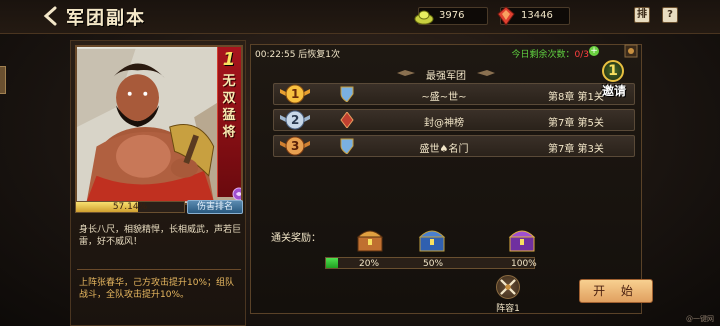 This screenshot has width=720, height=326. Describe the element at coordinates (295, 120) in the screenshot. I see `rank-number: 2` at that location.